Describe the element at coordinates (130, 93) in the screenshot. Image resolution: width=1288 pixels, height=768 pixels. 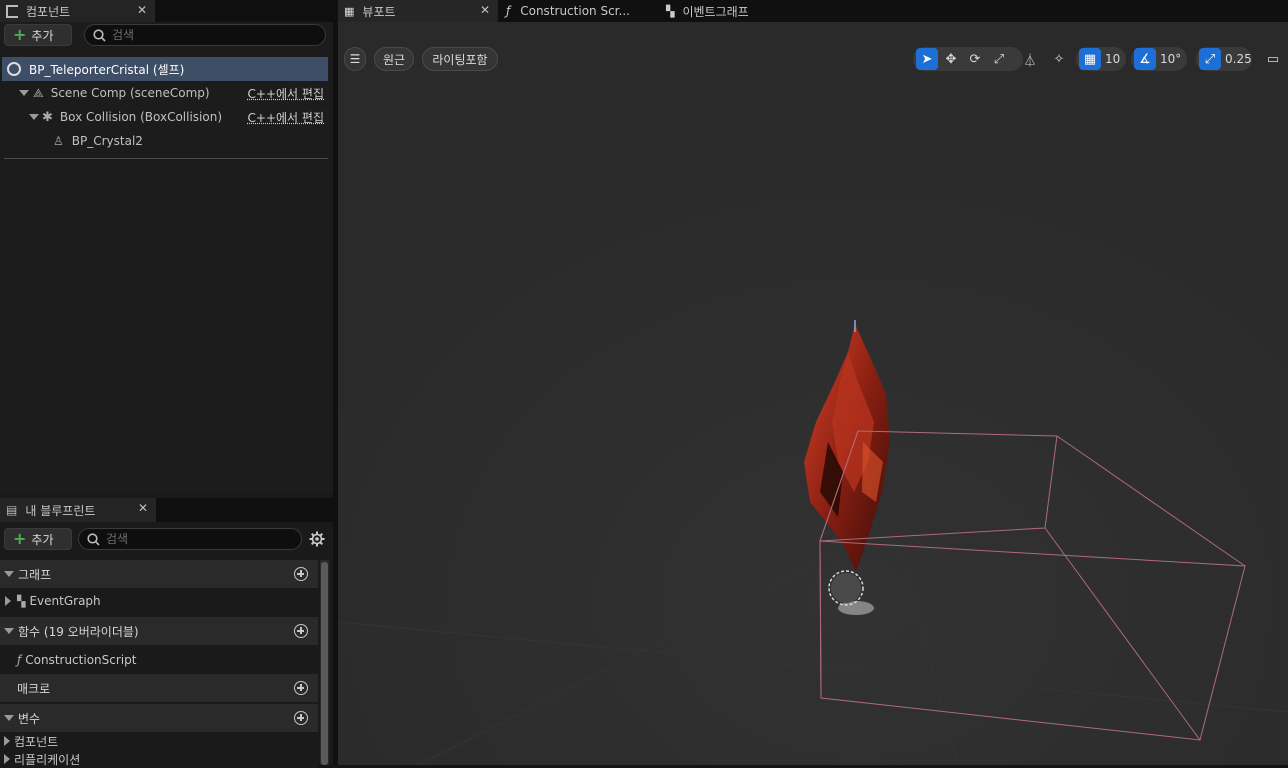
I see `tree-scene-comp-label: Scene Comp (sceneComp)` at that location.